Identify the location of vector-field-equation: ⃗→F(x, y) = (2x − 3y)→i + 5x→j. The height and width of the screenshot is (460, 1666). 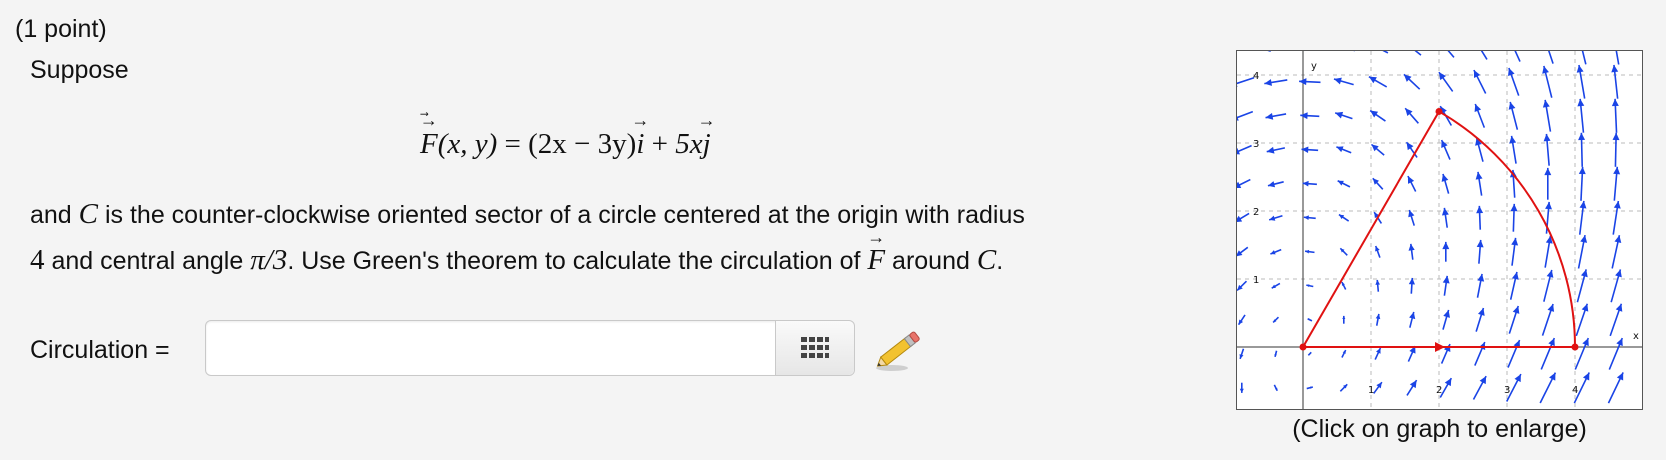
(567, 135).